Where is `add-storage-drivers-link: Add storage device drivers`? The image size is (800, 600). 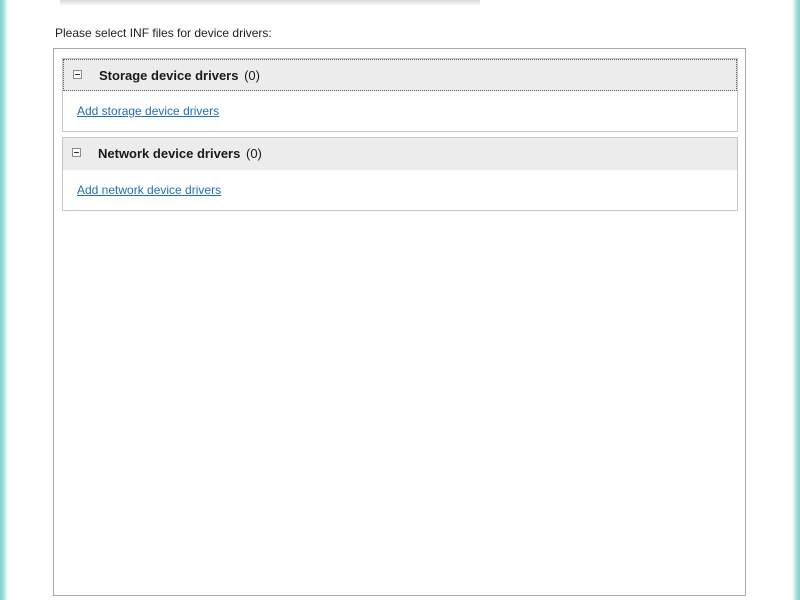 add-storage-drivers-link: Add storage device drivers is located at coordinates (148, 111).